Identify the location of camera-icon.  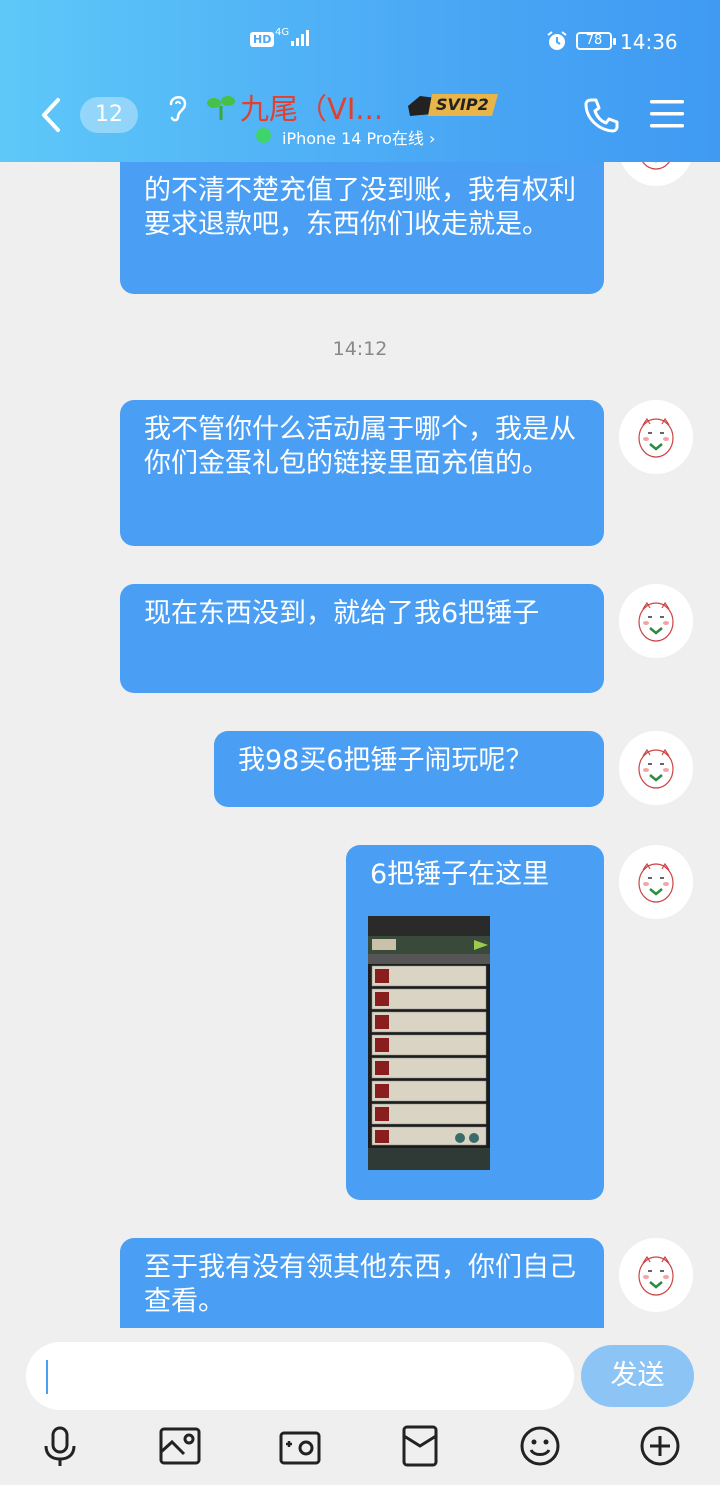
(300, 1446).